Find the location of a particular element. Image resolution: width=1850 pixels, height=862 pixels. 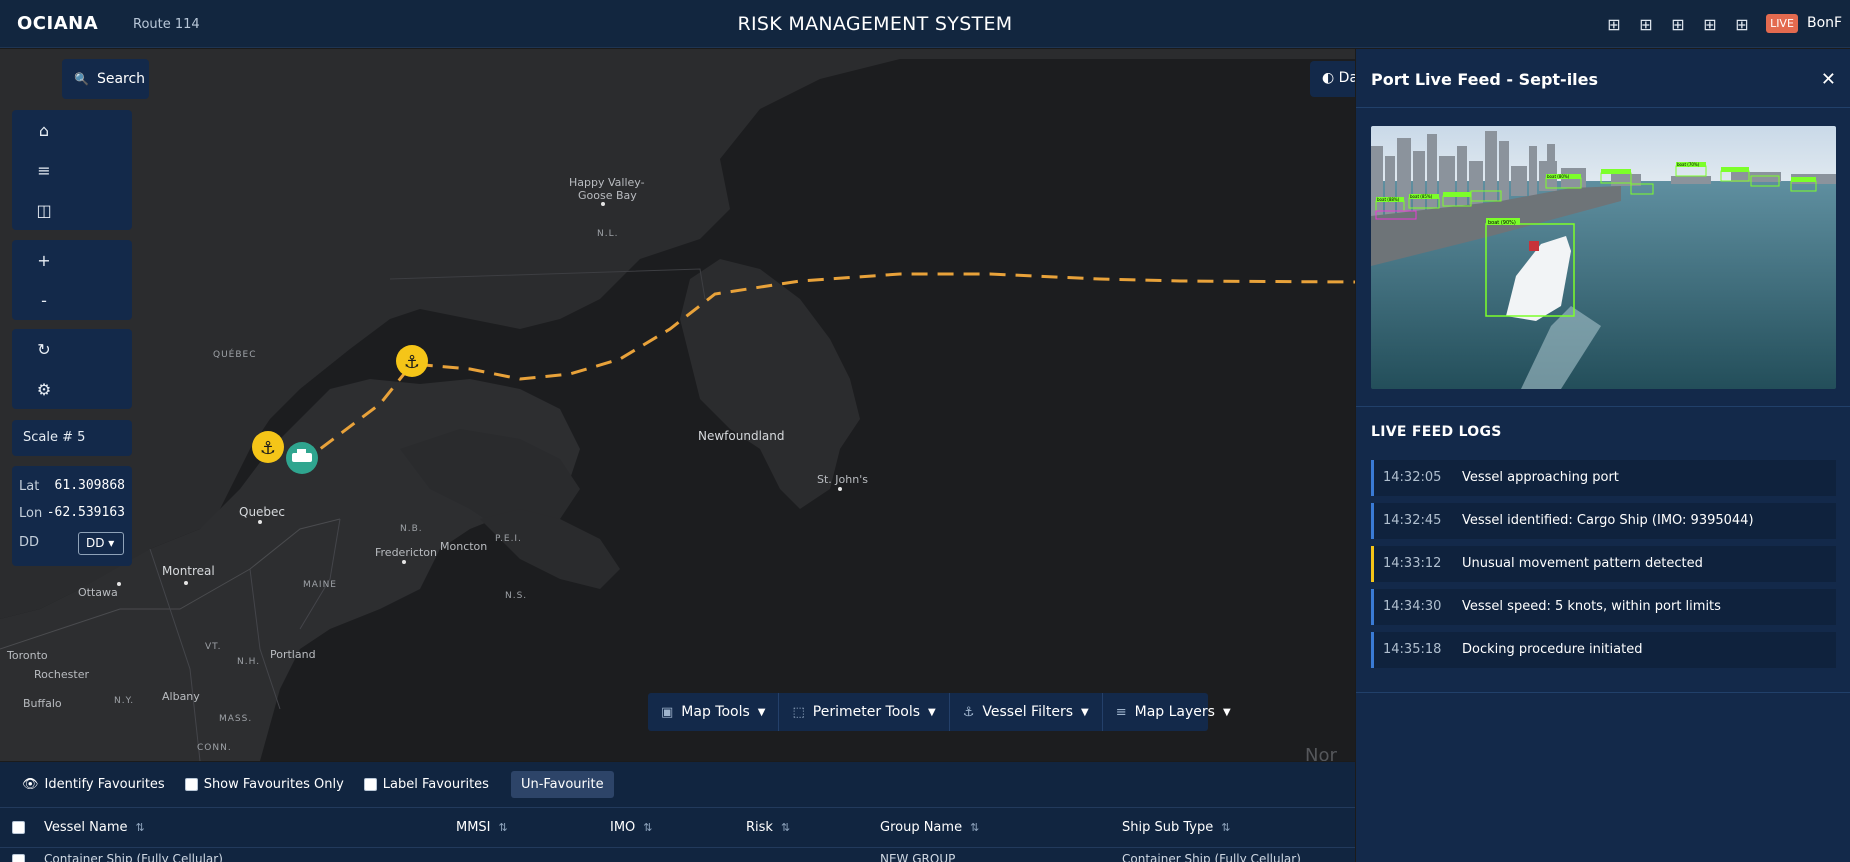

logs-title: LIVE FEED LOGS is located at coordinates (1436, 432).